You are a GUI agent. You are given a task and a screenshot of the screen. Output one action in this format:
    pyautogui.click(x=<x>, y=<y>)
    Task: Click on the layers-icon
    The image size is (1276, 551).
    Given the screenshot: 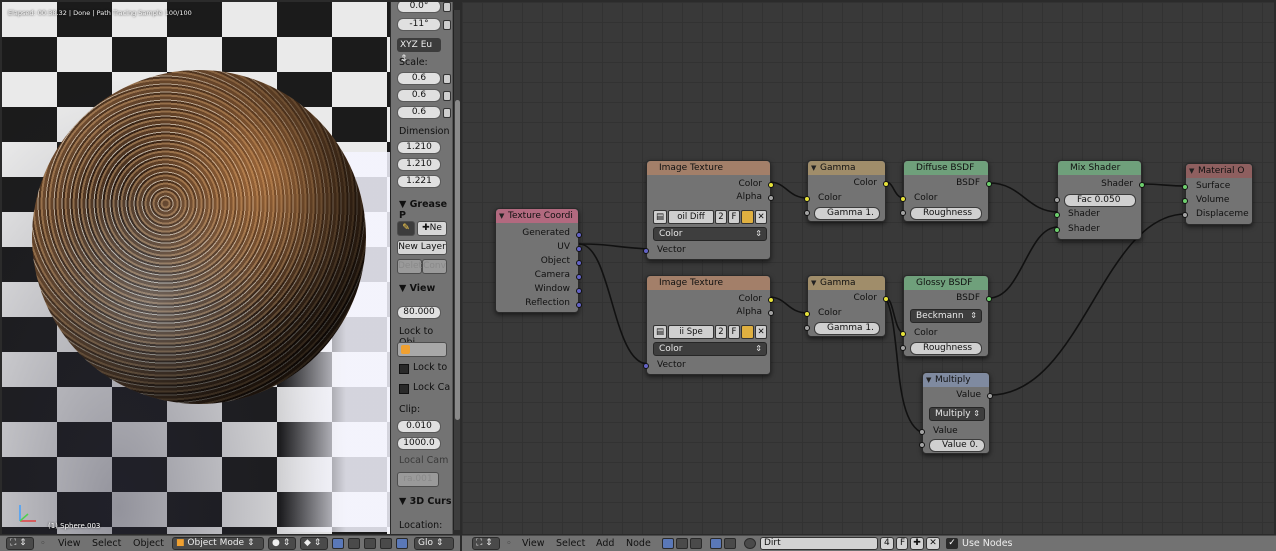 What is the action you would take?
    pyautogui.click(x=402, y=543)
    